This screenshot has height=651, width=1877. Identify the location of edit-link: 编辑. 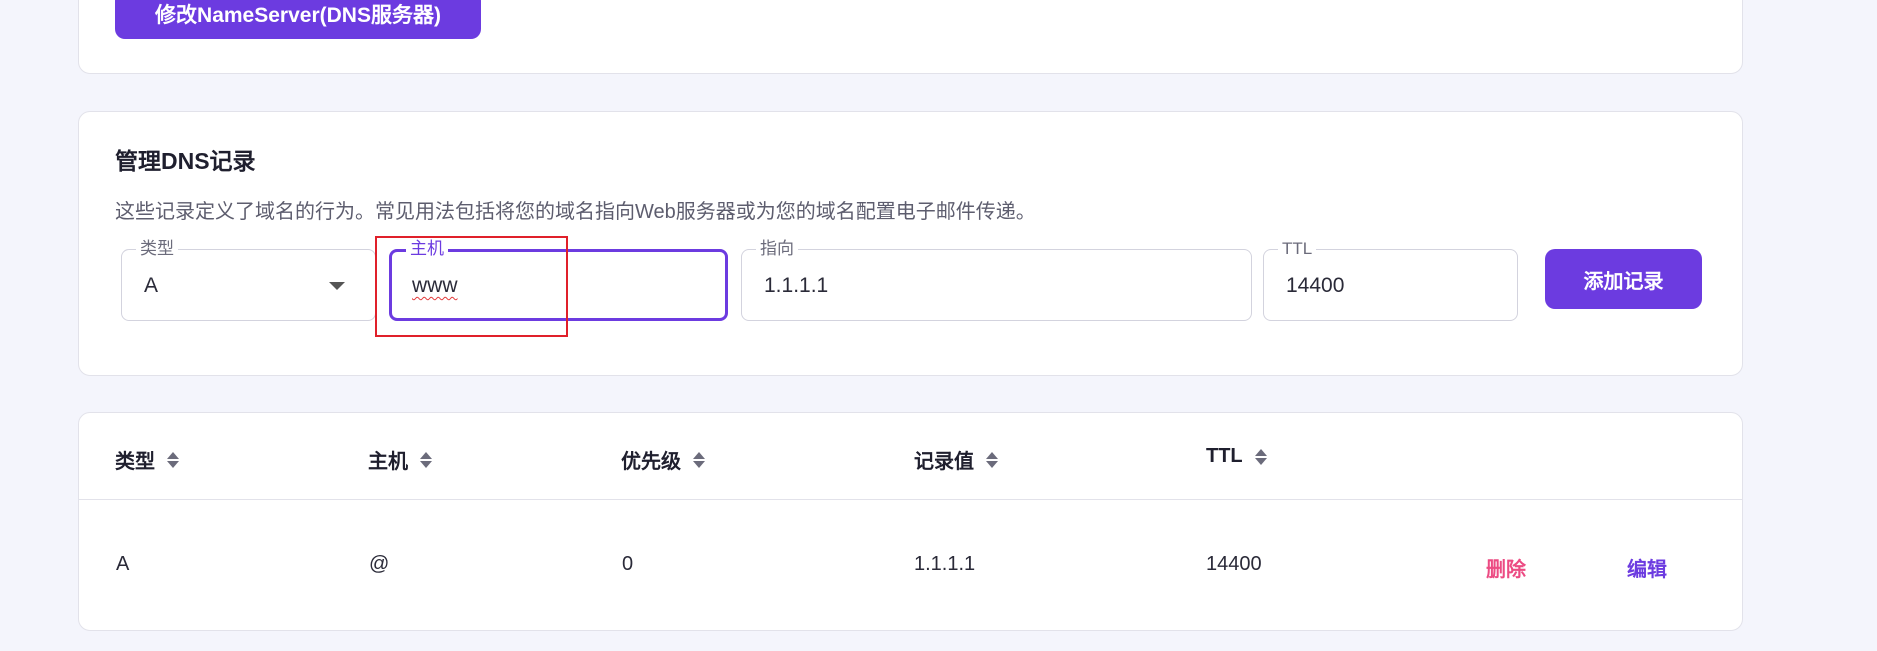
(1647, 567).